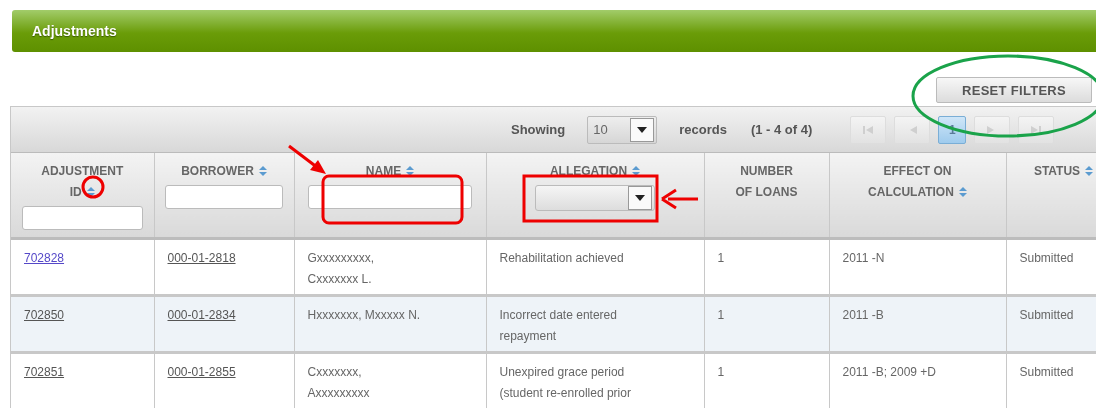  I want to click on column-label: NAME, so click(383, 170).